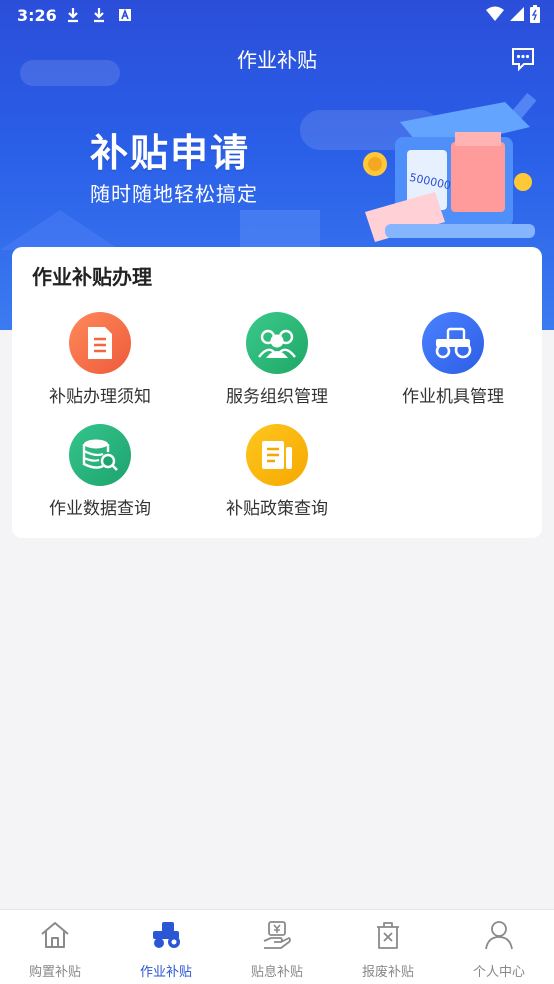 Image resolution: width=554 pixels, height=984 pixels. Describe the element at coordinates (277, 16) in the screenshot. I see `status-bar: 3:26` at that location.